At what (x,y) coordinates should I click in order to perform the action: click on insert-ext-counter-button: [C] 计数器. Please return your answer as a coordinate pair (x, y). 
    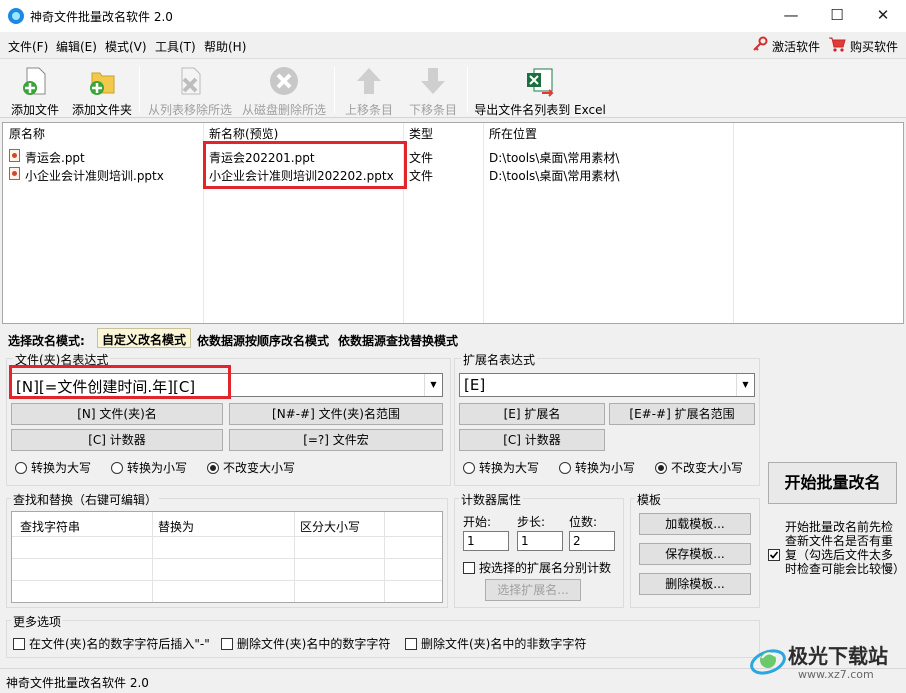
    Looking at the image, I should click on (532, 440).